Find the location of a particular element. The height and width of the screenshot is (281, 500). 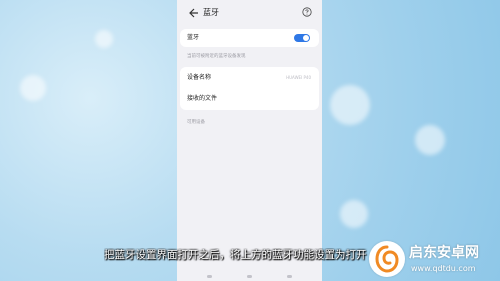

settings-card: 设备名称 HUAWEI P40 接收的文件 is located at coordinates (249, 88).